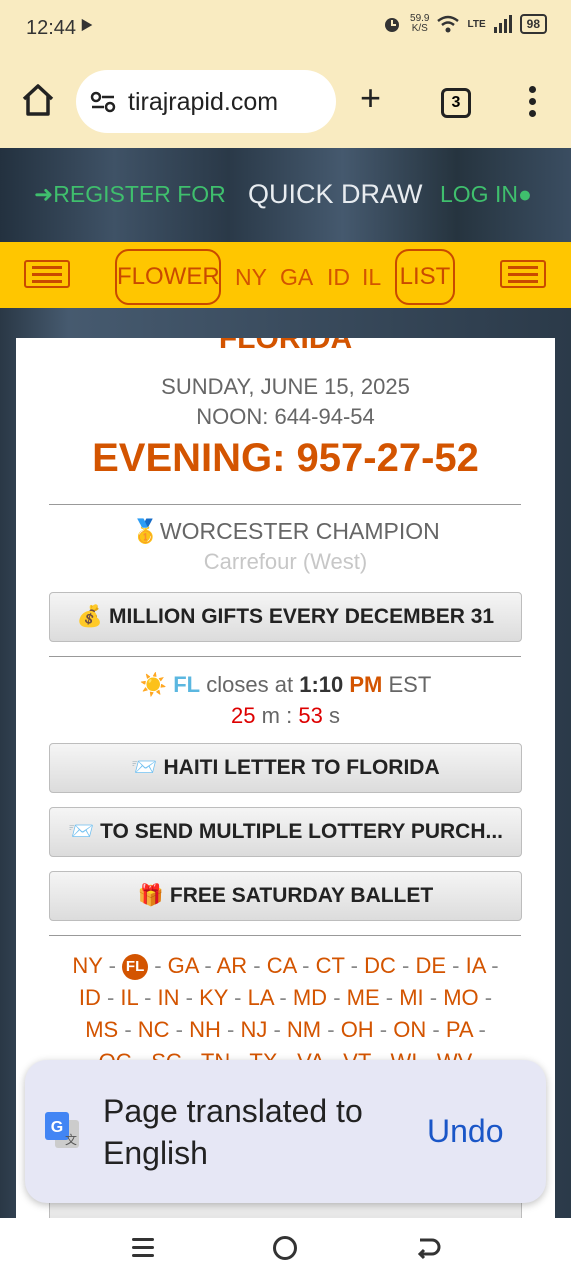 This screenshot has height=1280, width=571. I want to click on state-link: NM, so click(304, 1029).